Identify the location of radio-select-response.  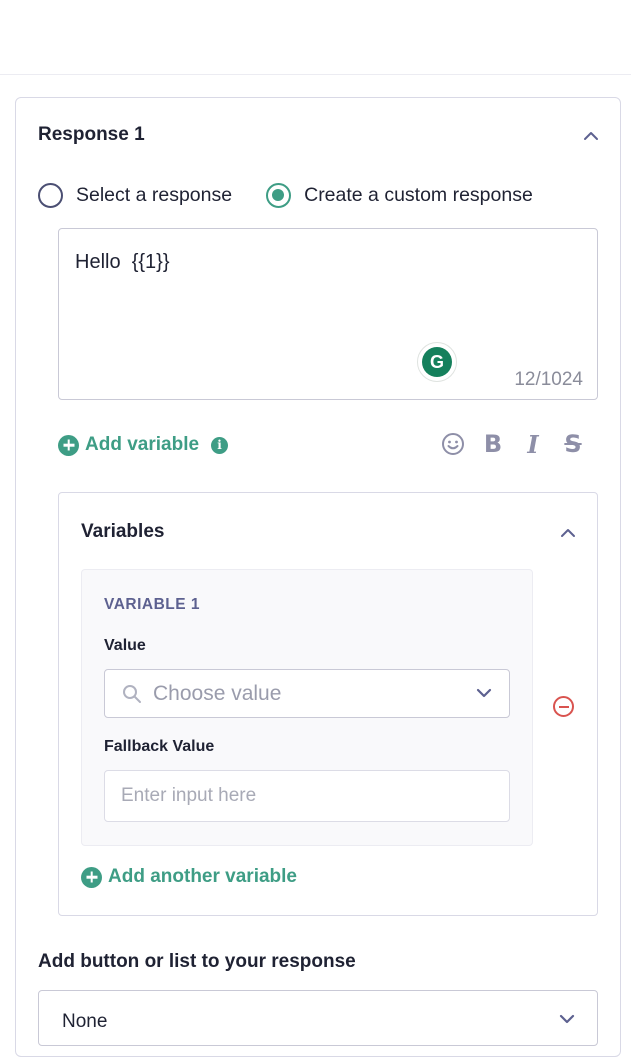
(50, 195).